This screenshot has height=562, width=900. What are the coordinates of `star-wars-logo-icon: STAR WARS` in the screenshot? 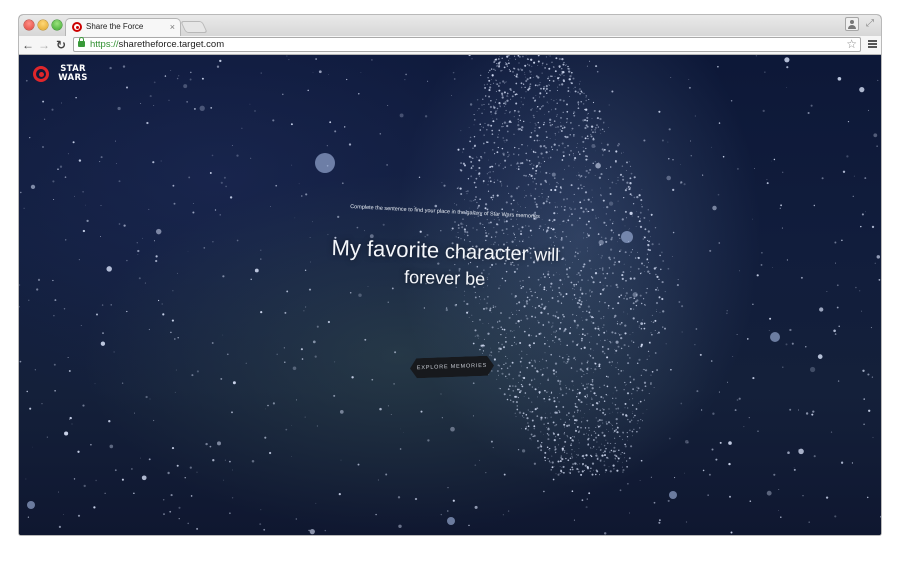 It's located at (73, 73).